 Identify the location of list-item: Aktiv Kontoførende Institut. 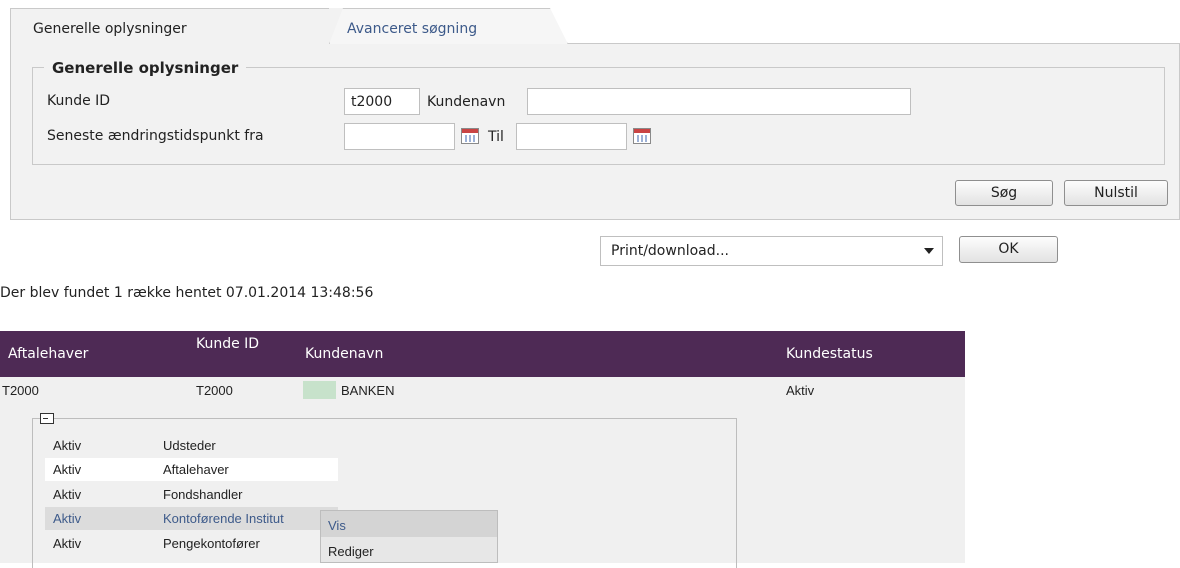
(191, 518).